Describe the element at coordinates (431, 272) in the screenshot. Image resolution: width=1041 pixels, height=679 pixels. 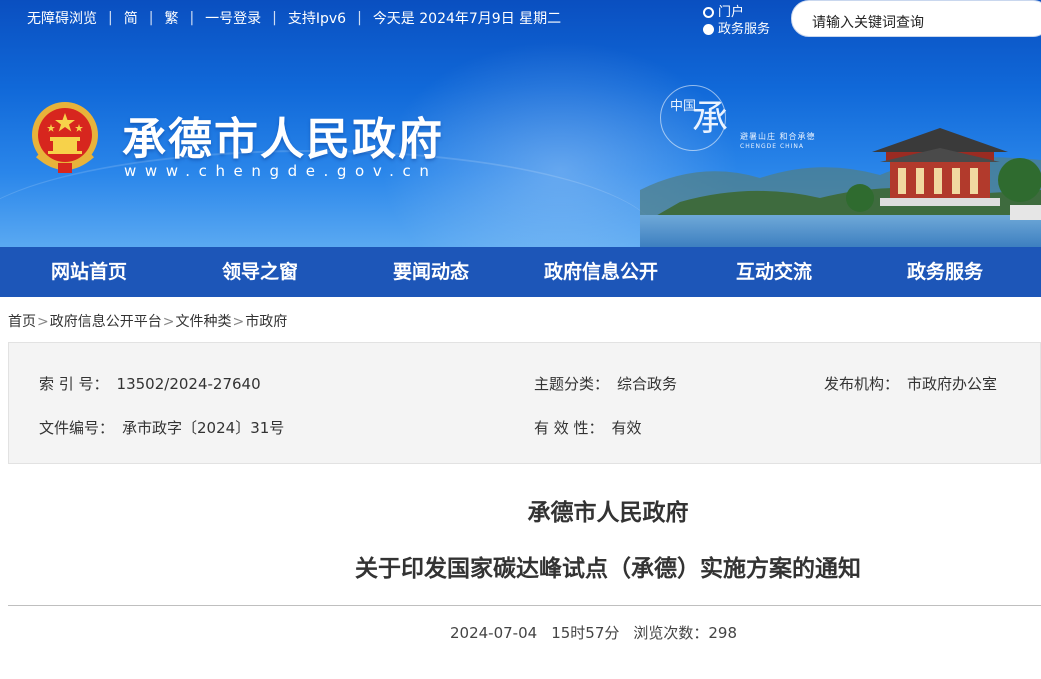
I see `nav-news: 要闻动态` at that location.